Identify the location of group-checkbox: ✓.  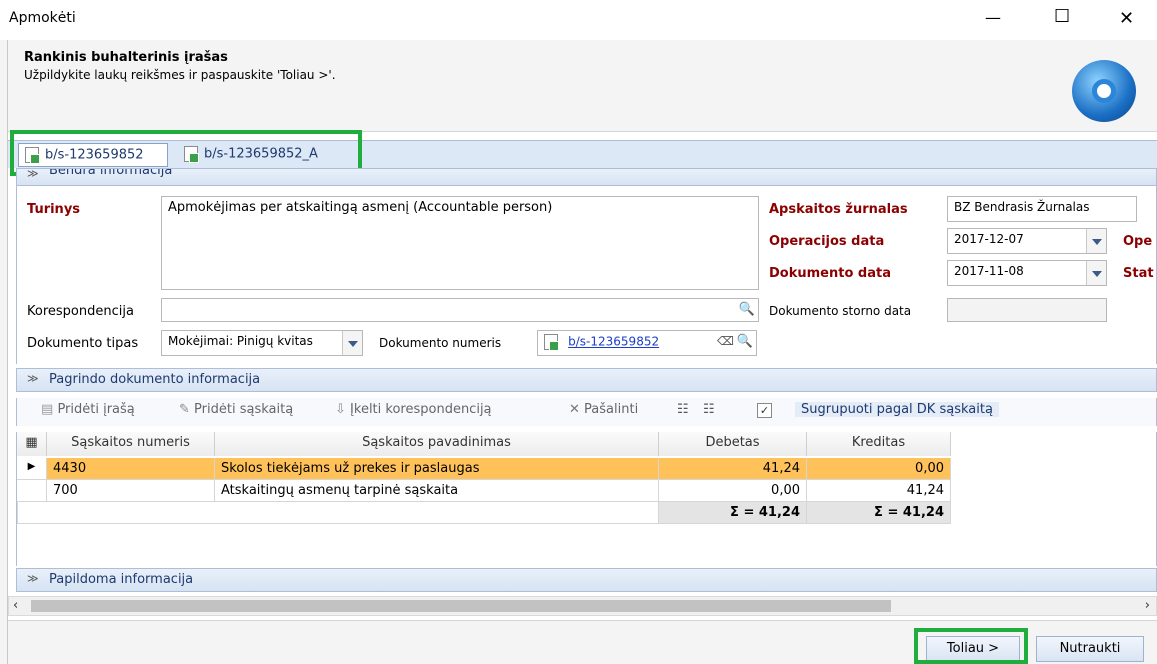
(764, 410).